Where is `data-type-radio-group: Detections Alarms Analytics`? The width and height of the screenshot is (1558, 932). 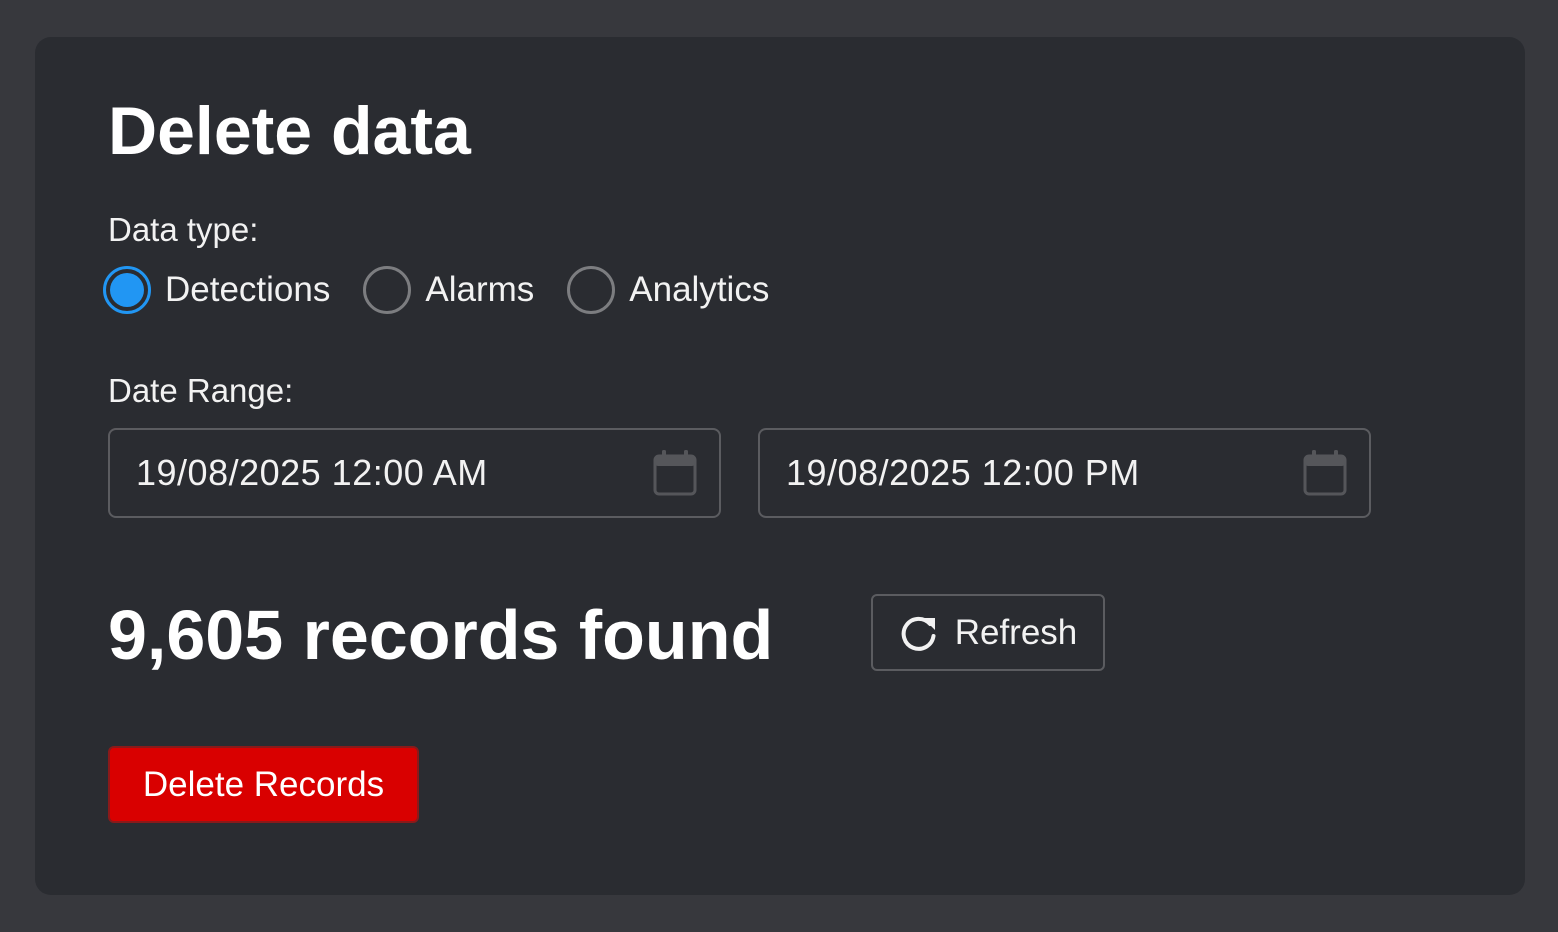
data-type-radio-group: Detections Alarms Analytics is located at coordinates (452, 290).